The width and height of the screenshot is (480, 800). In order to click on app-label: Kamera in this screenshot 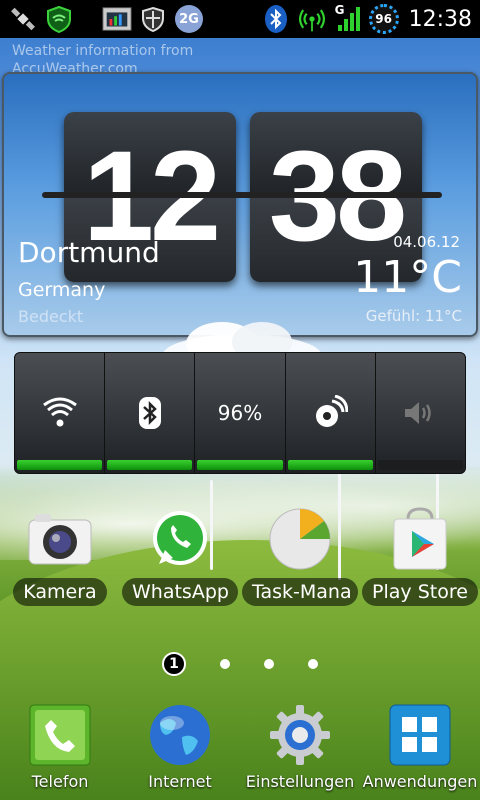, I will do `click(60, 592)`.